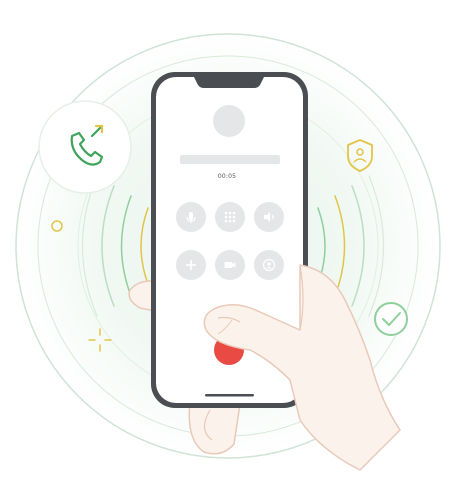  What do you see at coordinates (391, 319) in the screenshot?
I see `check-circle-icon` at bounding box center [391, 319].